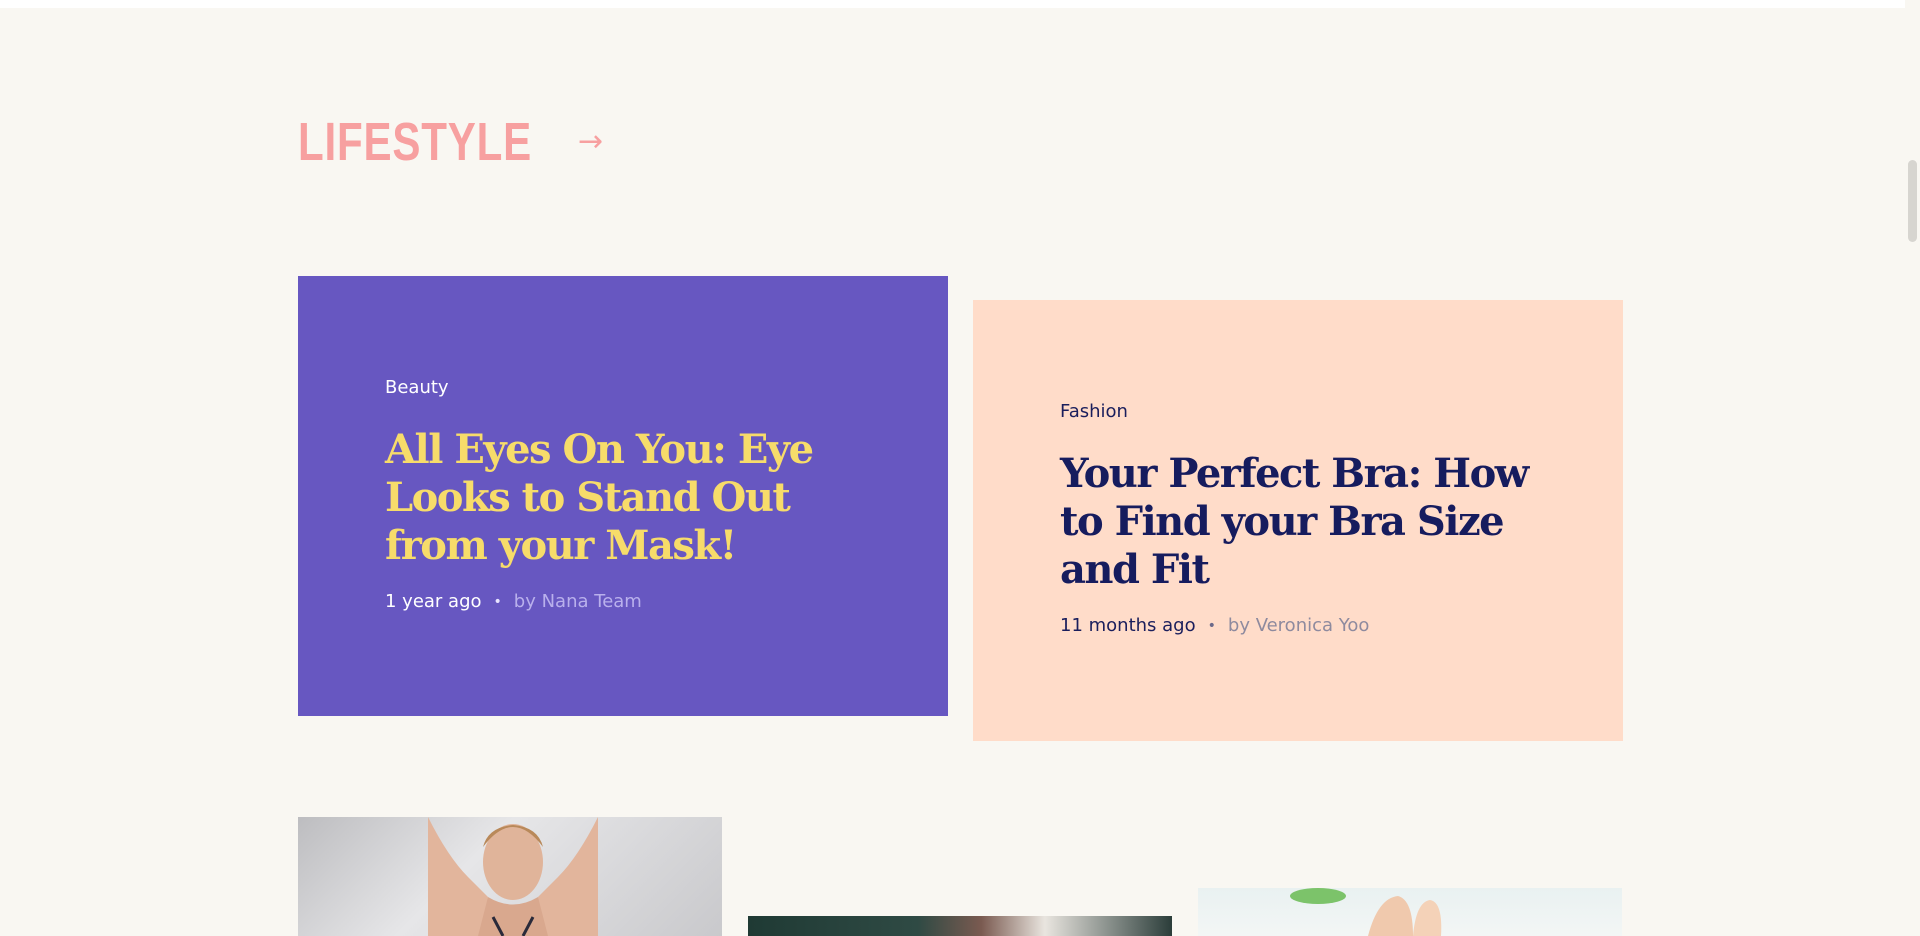 The width and height of the screenshot is (1920, 936). Describe the element at coordinates (952, 4) in the screenshot. I see `top-header-strip` at that location.